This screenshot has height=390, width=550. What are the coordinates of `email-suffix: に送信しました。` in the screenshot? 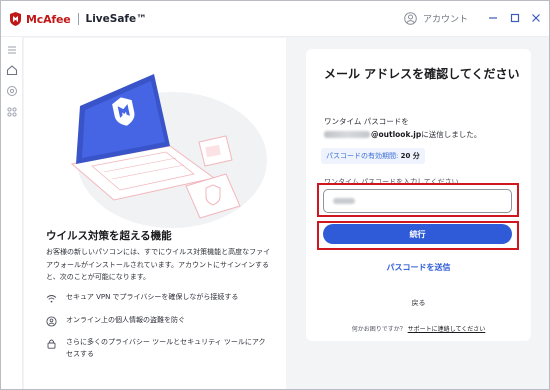 It's located at (451, 134).